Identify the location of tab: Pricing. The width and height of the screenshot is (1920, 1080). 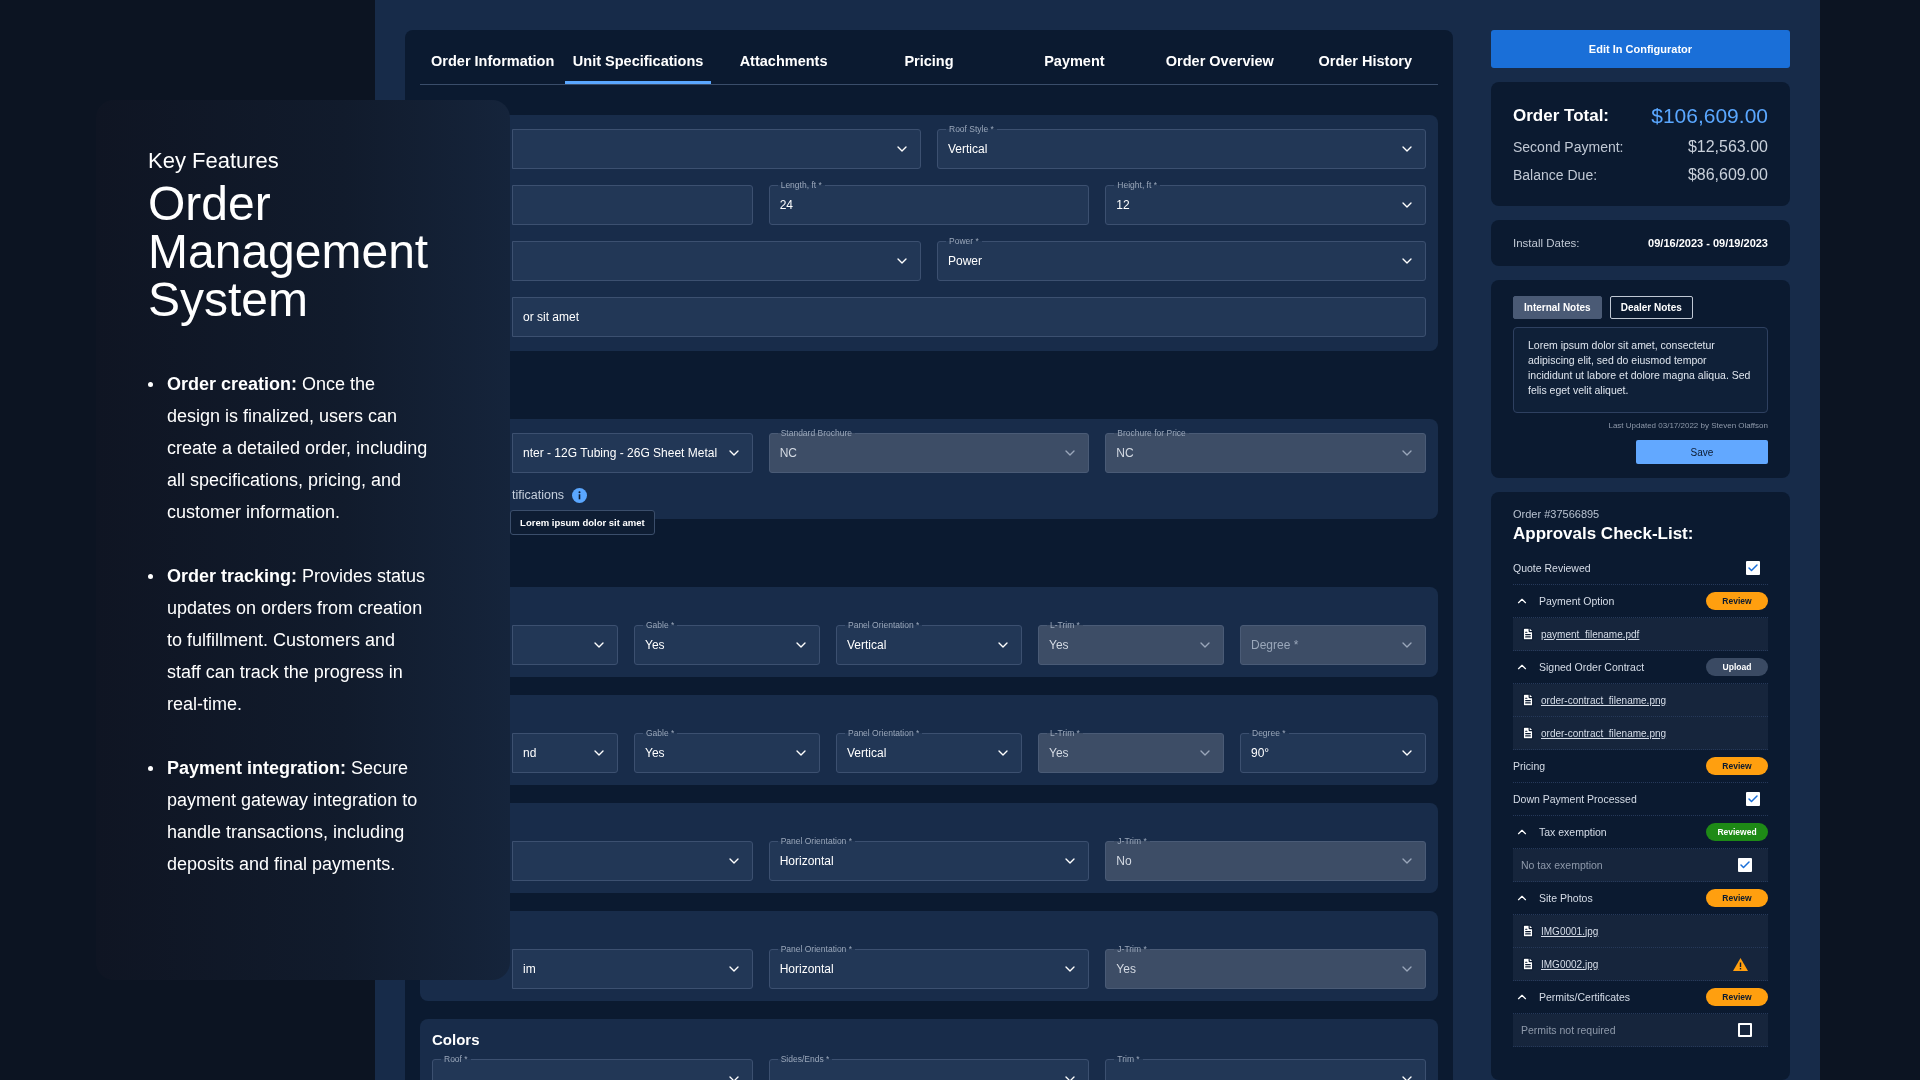
(929, 62).